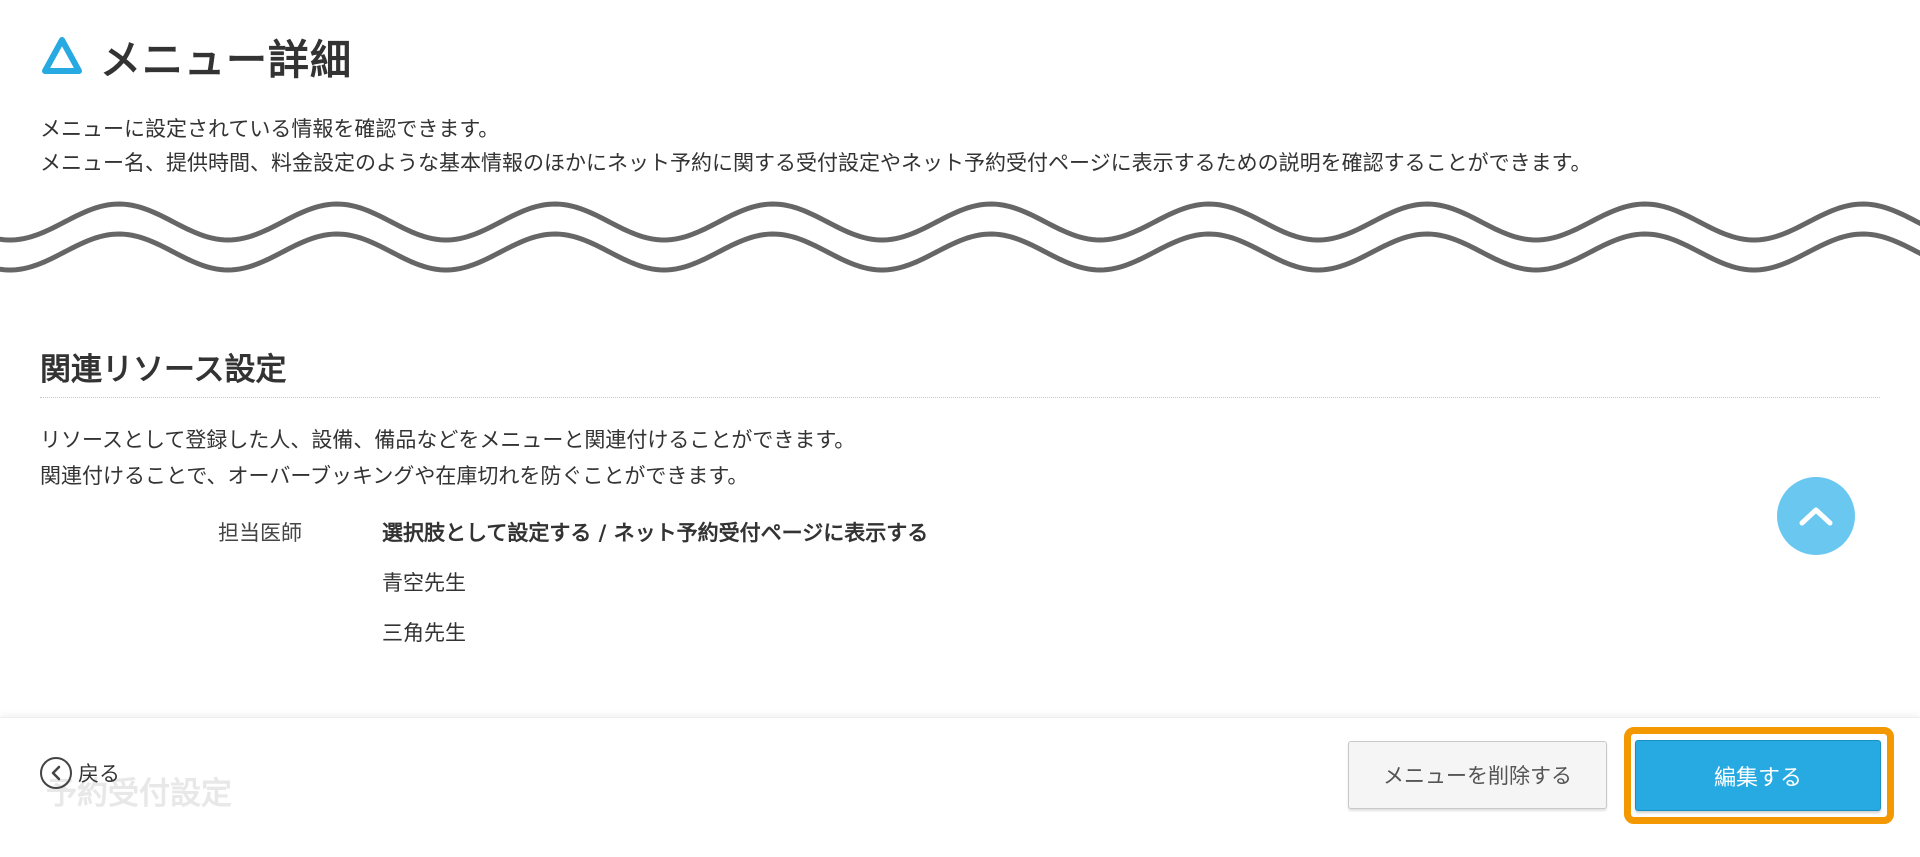 This screenshot has width=1920, height=857. I want to click on scroll-to-top-button, so click(1816, 516).